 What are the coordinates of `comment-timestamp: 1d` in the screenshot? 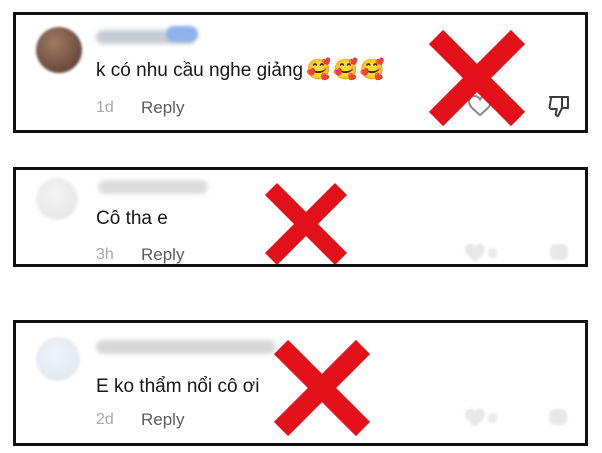 It's located at (105, 107).